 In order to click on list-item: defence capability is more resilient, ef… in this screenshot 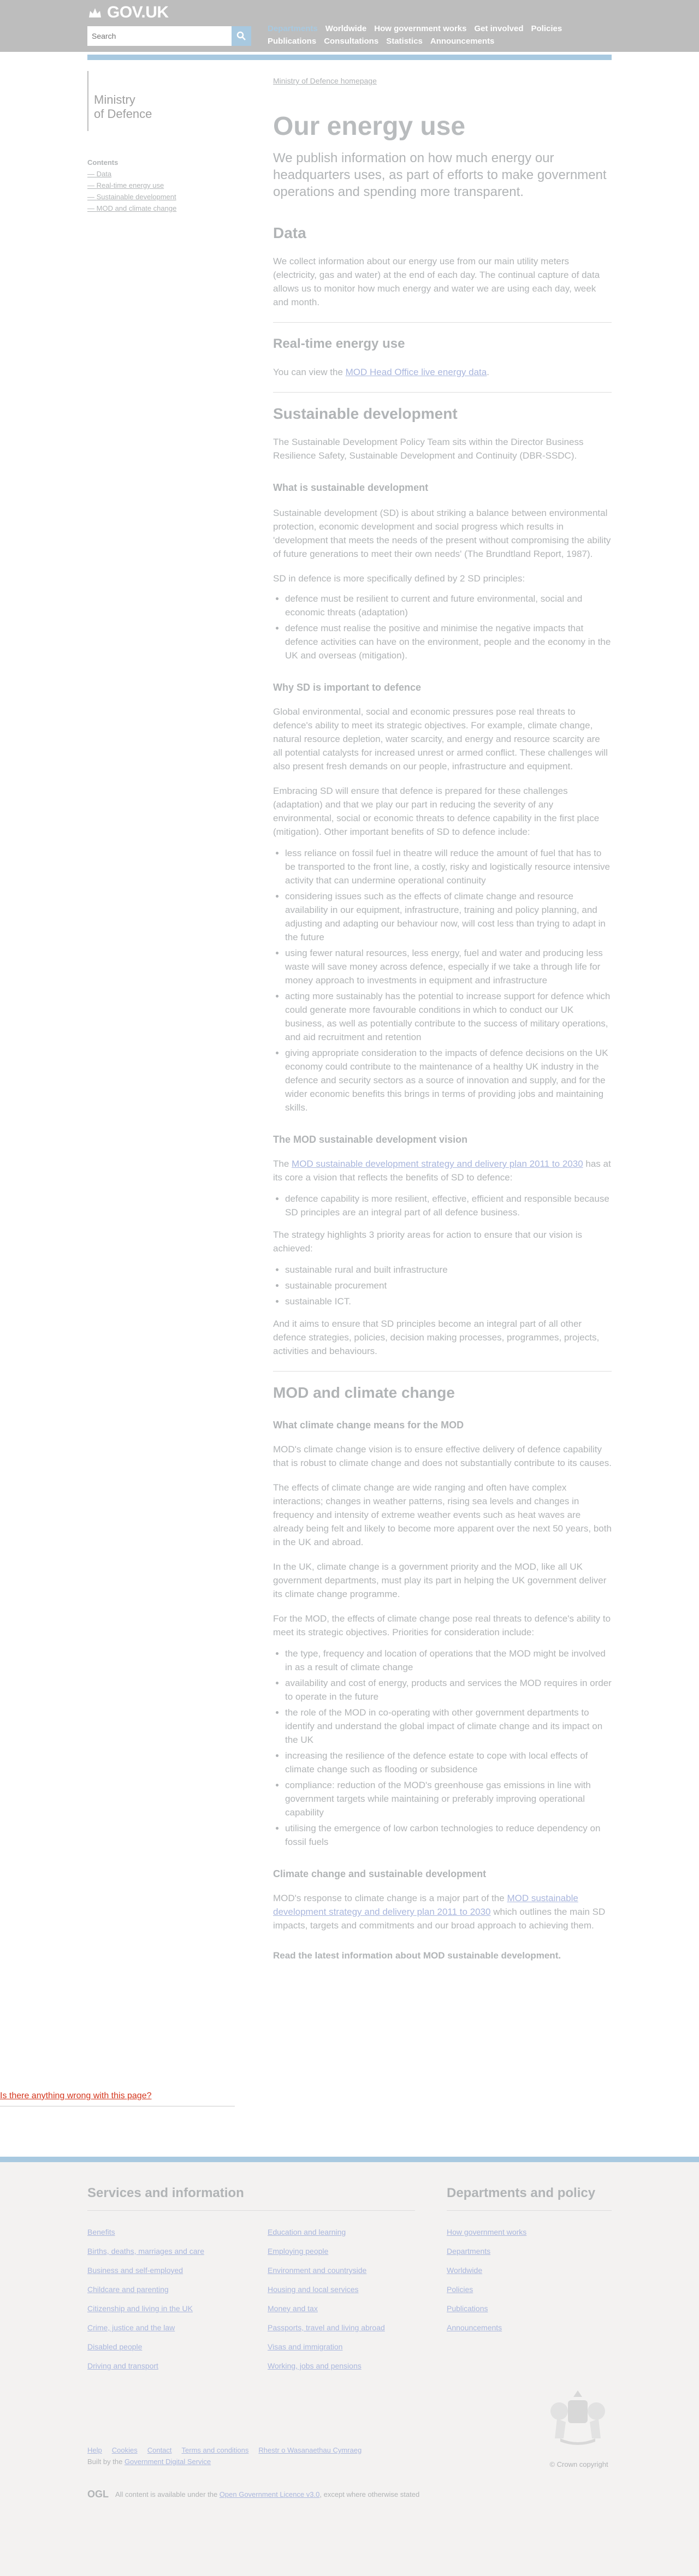, I will do `click(448, 1205)`.